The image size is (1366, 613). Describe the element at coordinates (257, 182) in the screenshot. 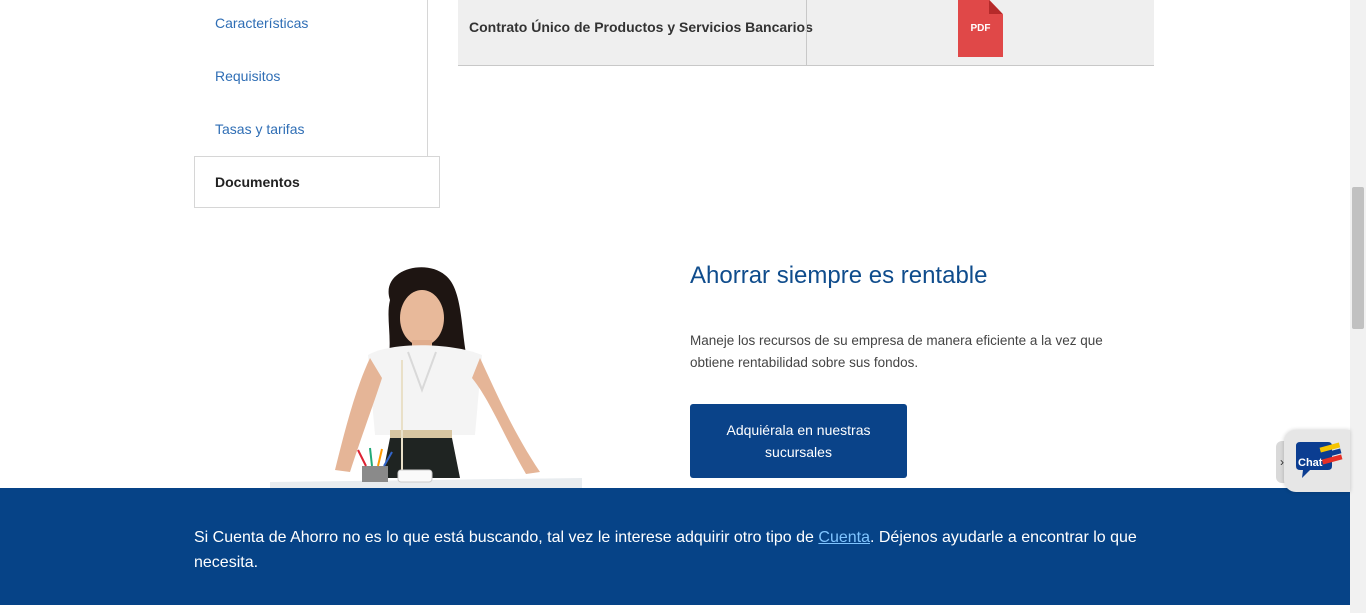

I see `sidebar-item-label: Documentos` at that location.